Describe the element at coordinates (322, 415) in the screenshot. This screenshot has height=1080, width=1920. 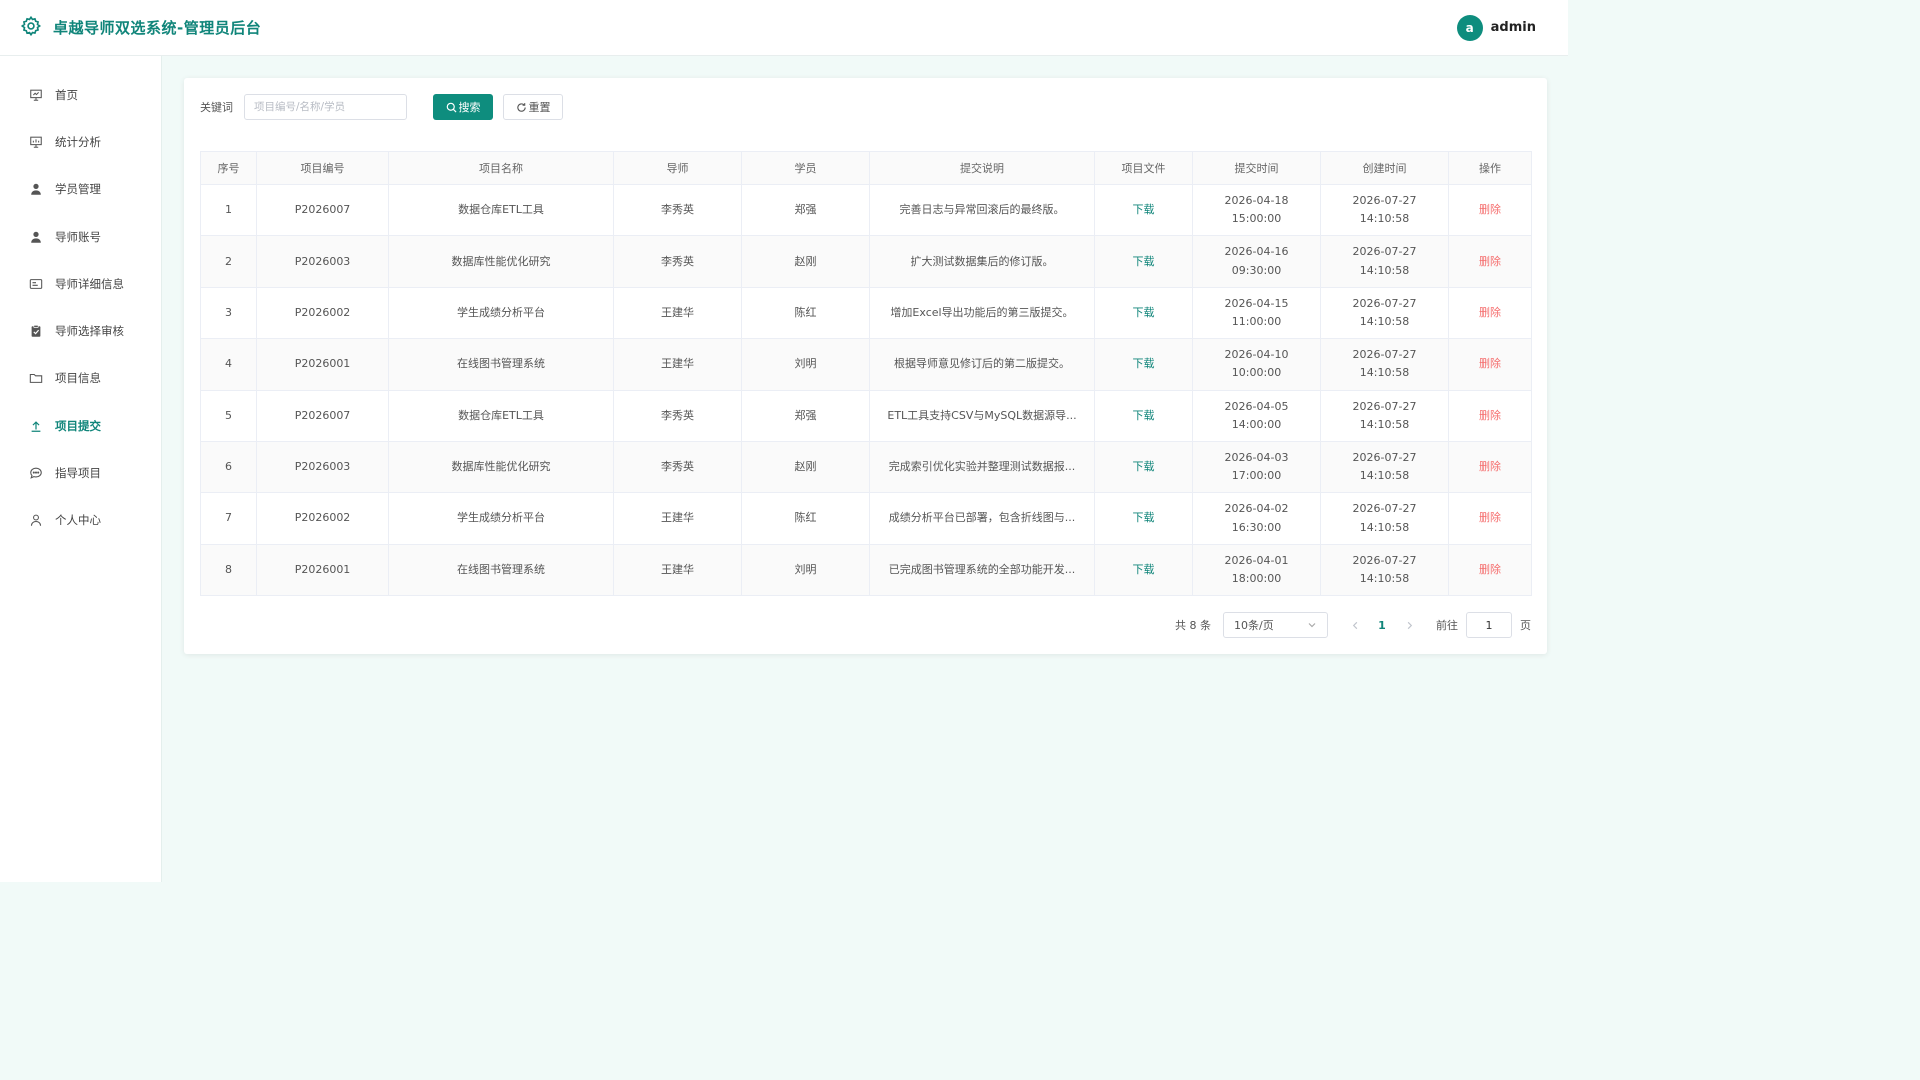
I see `cell-project-code: P2026007` at that location.